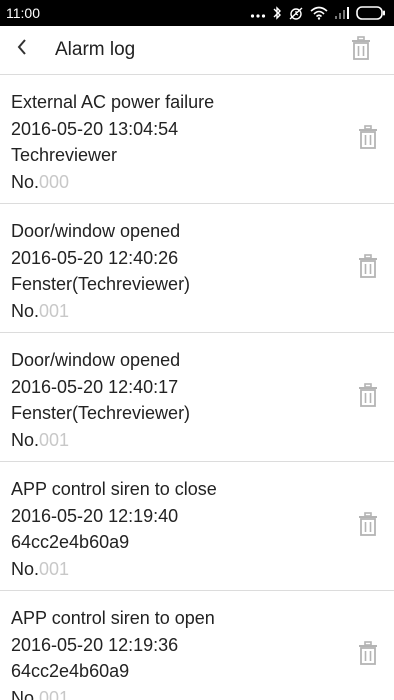  What do you see at coordinates (95, 49) in the screenshot?
I see `page-title: Alarm log` at bounding box center [95, 49].